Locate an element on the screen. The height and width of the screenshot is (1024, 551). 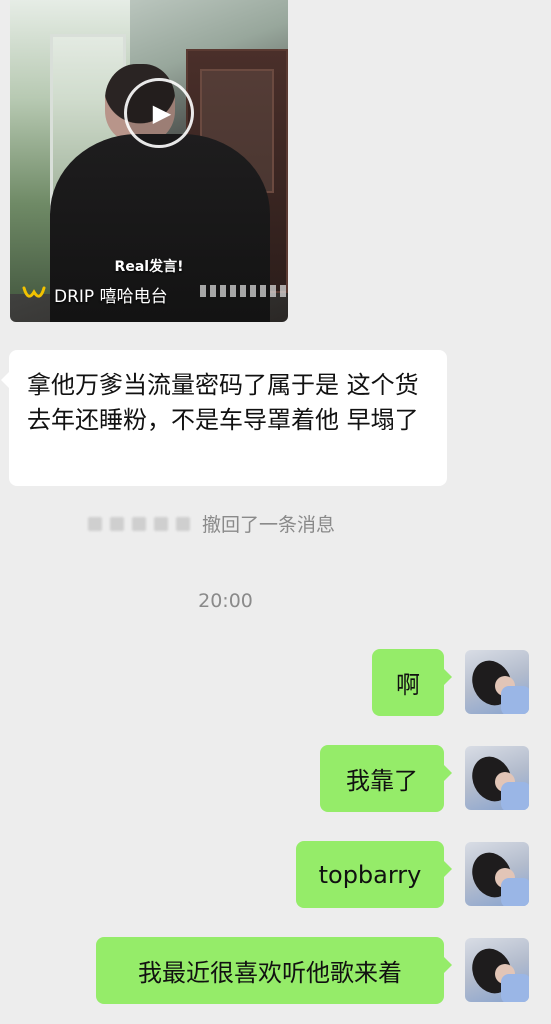
recall-notice: 撤回了一条消息 is located at coordinates (211, 523).